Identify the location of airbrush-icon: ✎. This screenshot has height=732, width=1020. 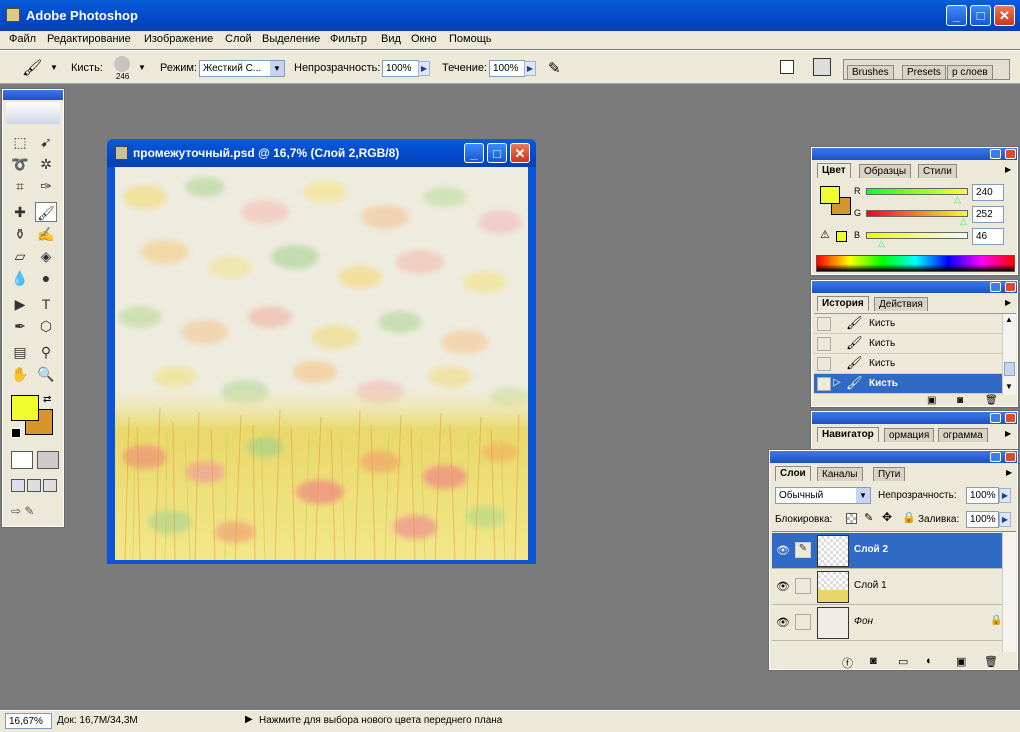
(554, 68).